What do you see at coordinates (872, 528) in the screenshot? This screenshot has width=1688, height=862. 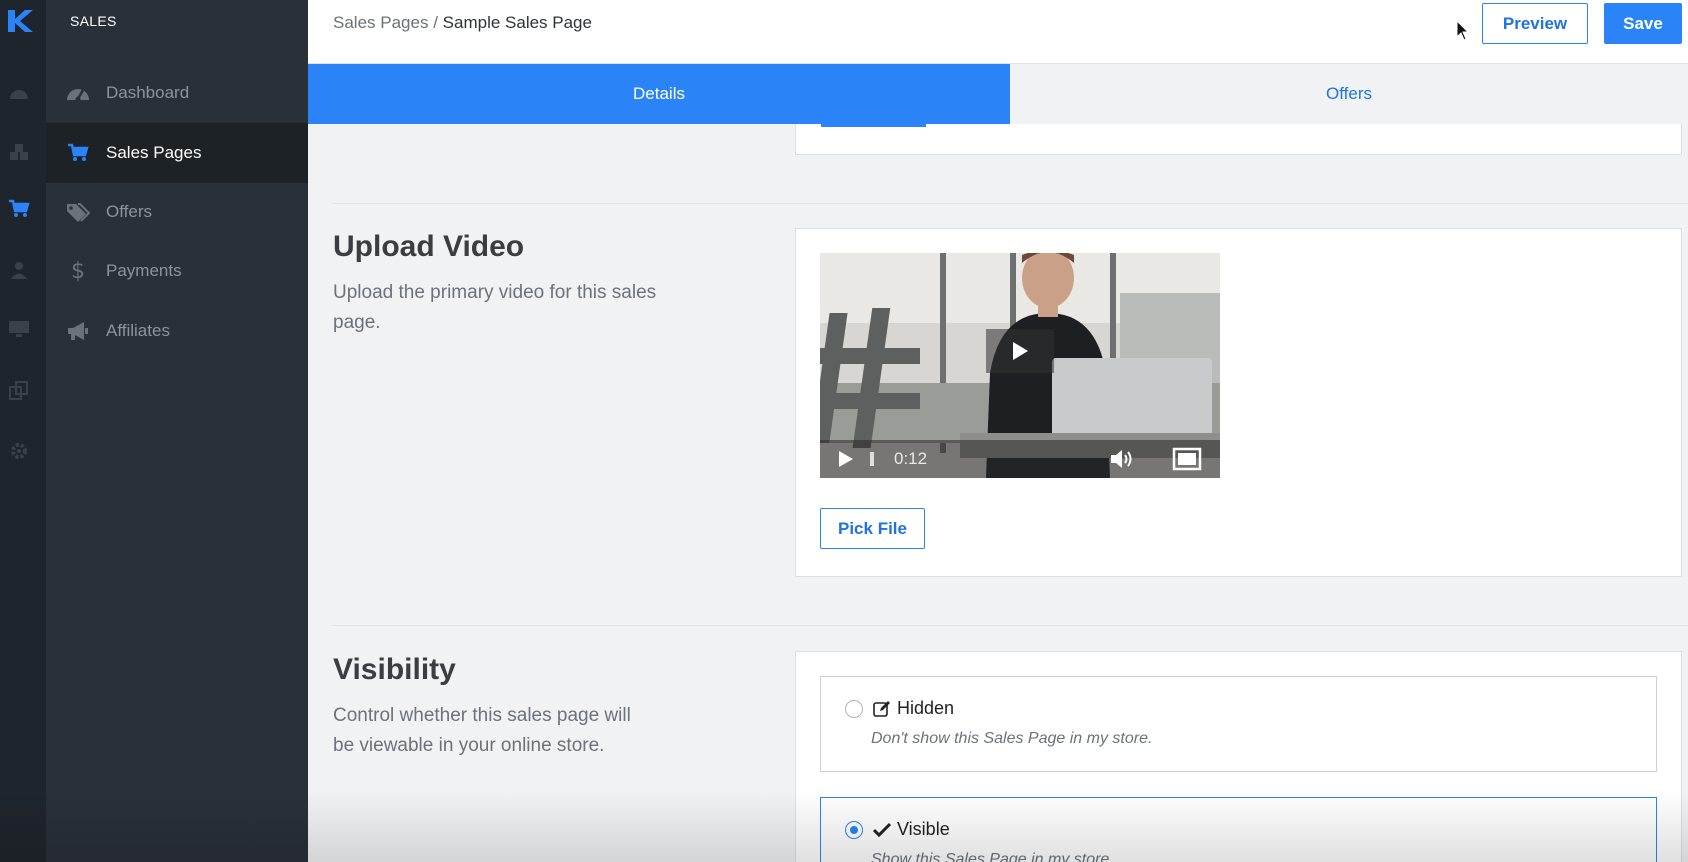 I see `pick-file-button: Pick File` at bounding box center [872, 528].